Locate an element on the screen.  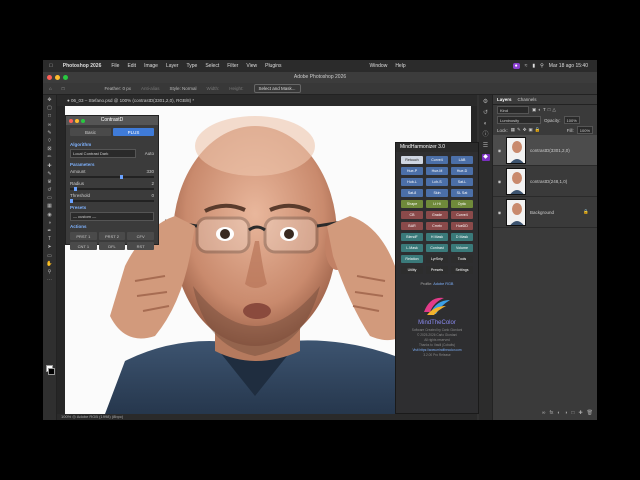
blur-tool-icon: ◉ is located at coordinates (50, 215).